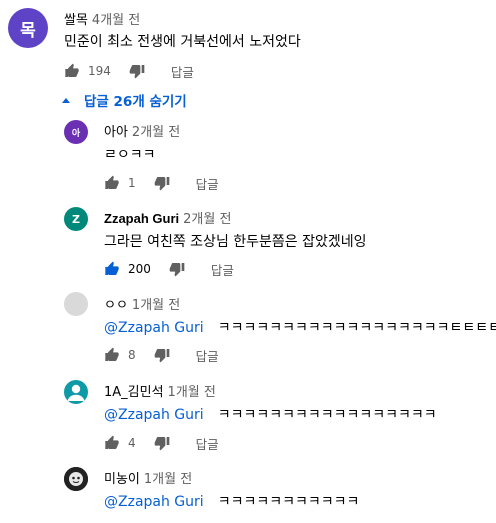  I want to click on hide-replies-button: 답글 26개 숨기기, so click(124, 100).